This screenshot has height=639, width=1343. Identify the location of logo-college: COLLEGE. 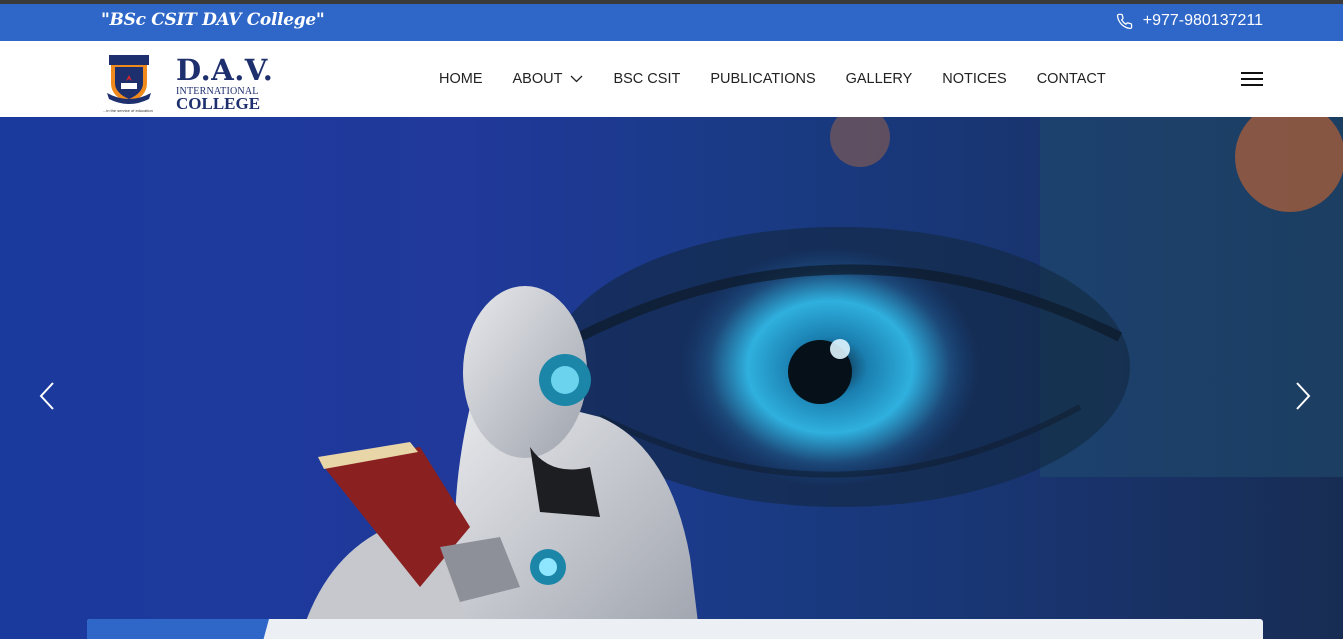
(218, 103).